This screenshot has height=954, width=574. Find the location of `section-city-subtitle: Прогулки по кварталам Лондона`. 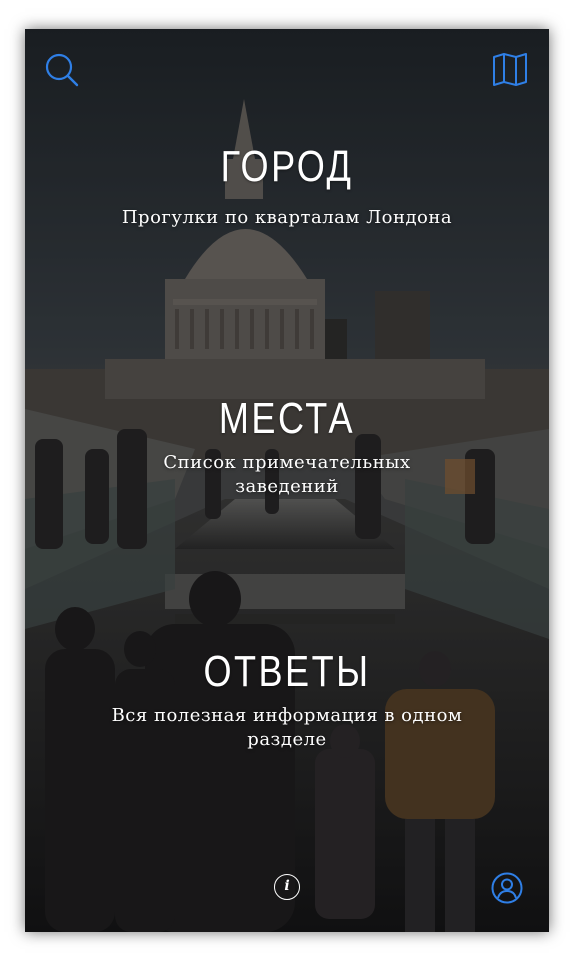

section-city-subtitle: Прогулки по кварталам Лондона is located at coordinates (287, 217).